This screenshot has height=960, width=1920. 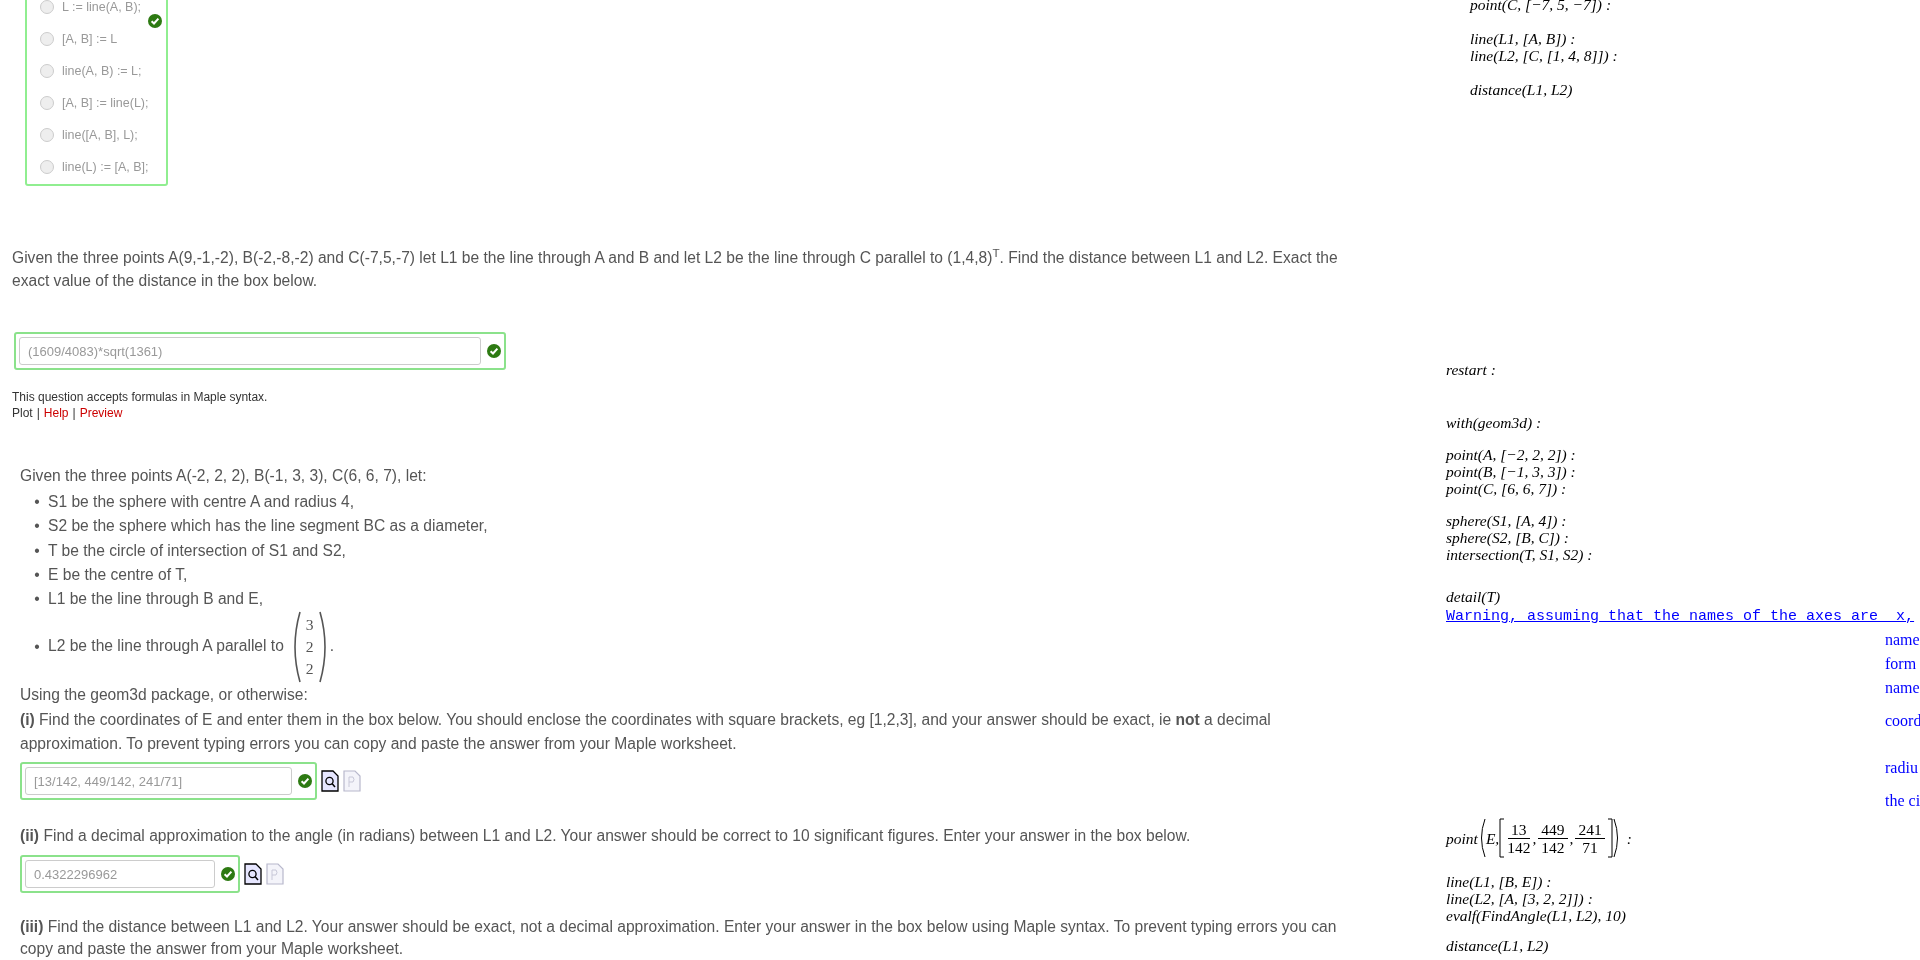 I want to click on maple-command: line(L1, [A, B]) :, so click(x=1523, y=38).